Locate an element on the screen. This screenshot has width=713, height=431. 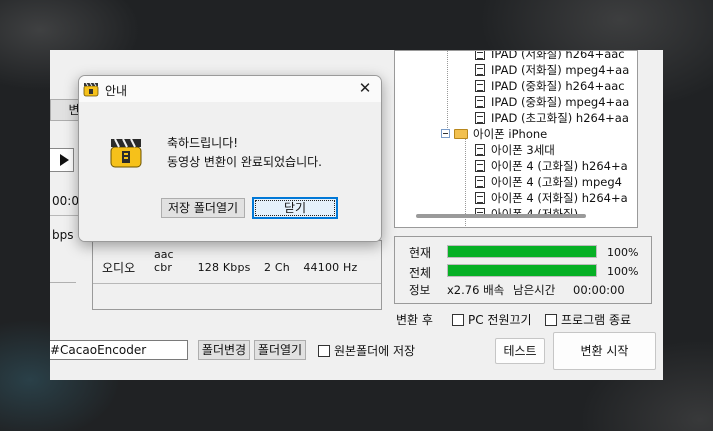
change-folder-button: 폴더변경 is located at coordinates (224, 350).